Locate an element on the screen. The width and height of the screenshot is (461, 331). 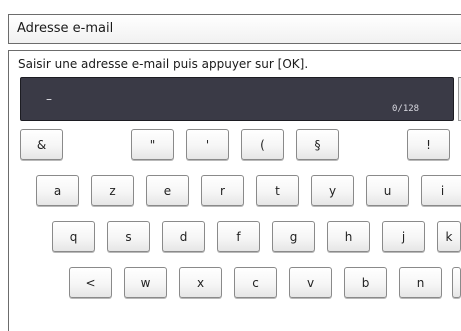
key-f: f is located at coordinates (238, 236).